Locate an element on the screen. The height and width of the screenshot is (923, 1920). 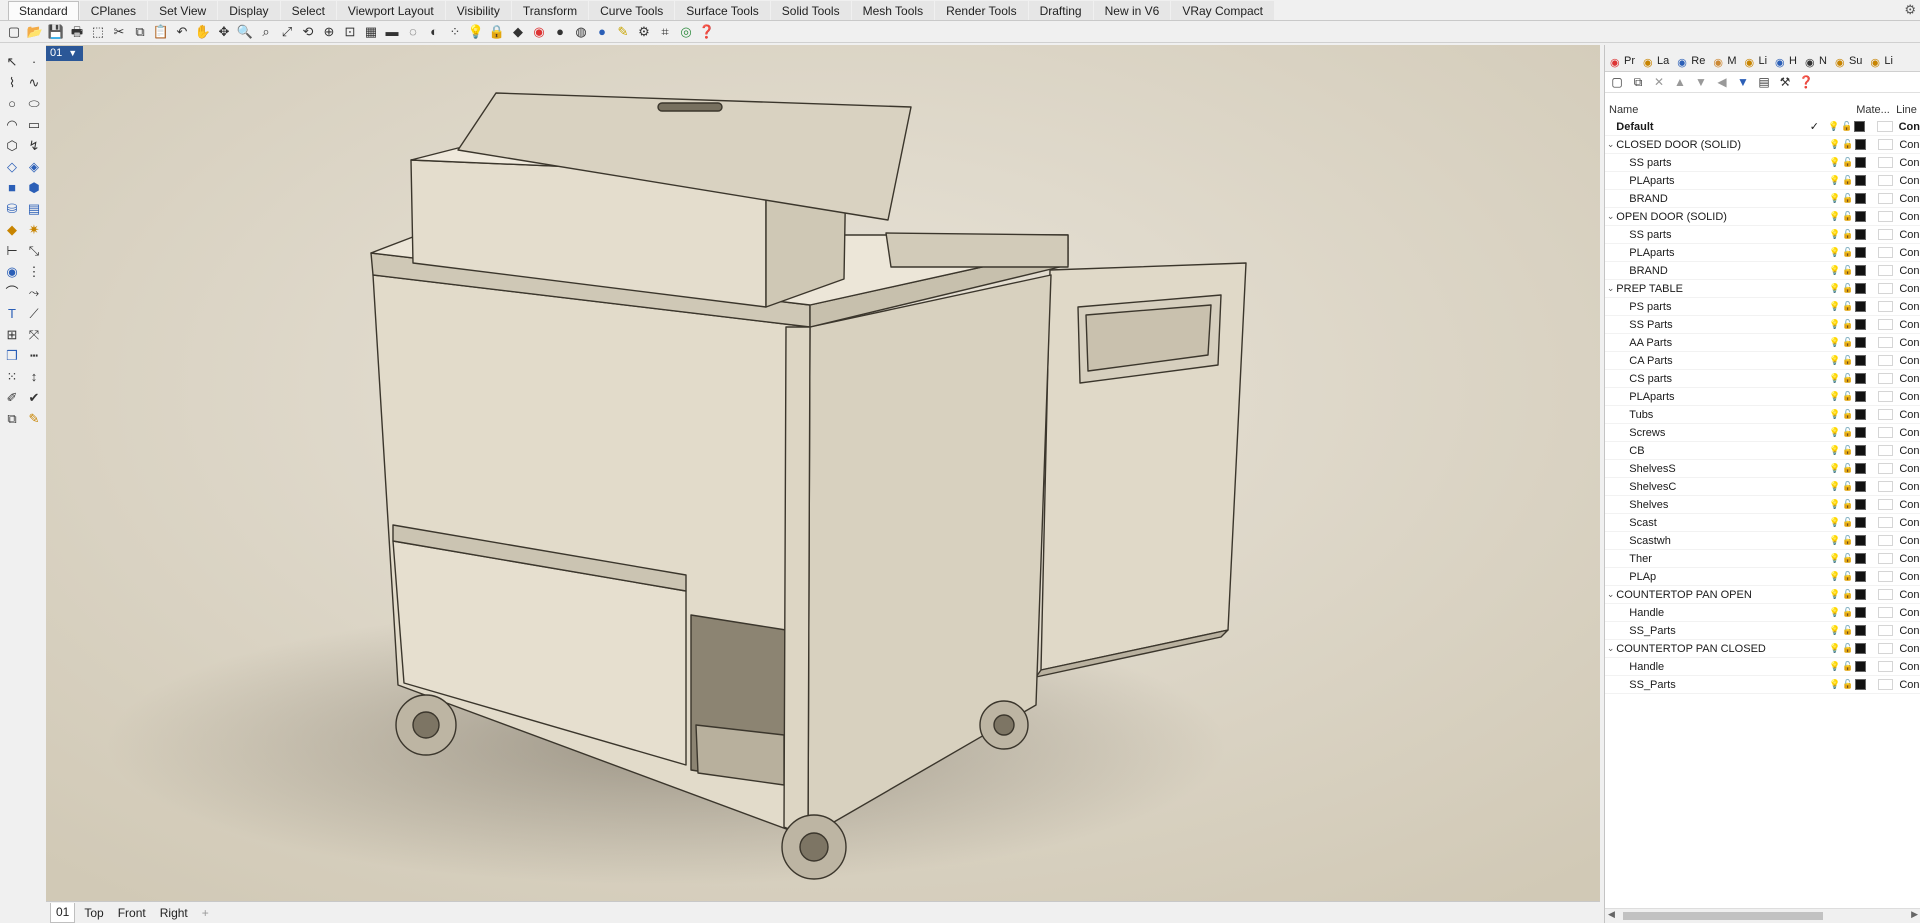
layer-name: Ther is located at coordinates (1708, 559).